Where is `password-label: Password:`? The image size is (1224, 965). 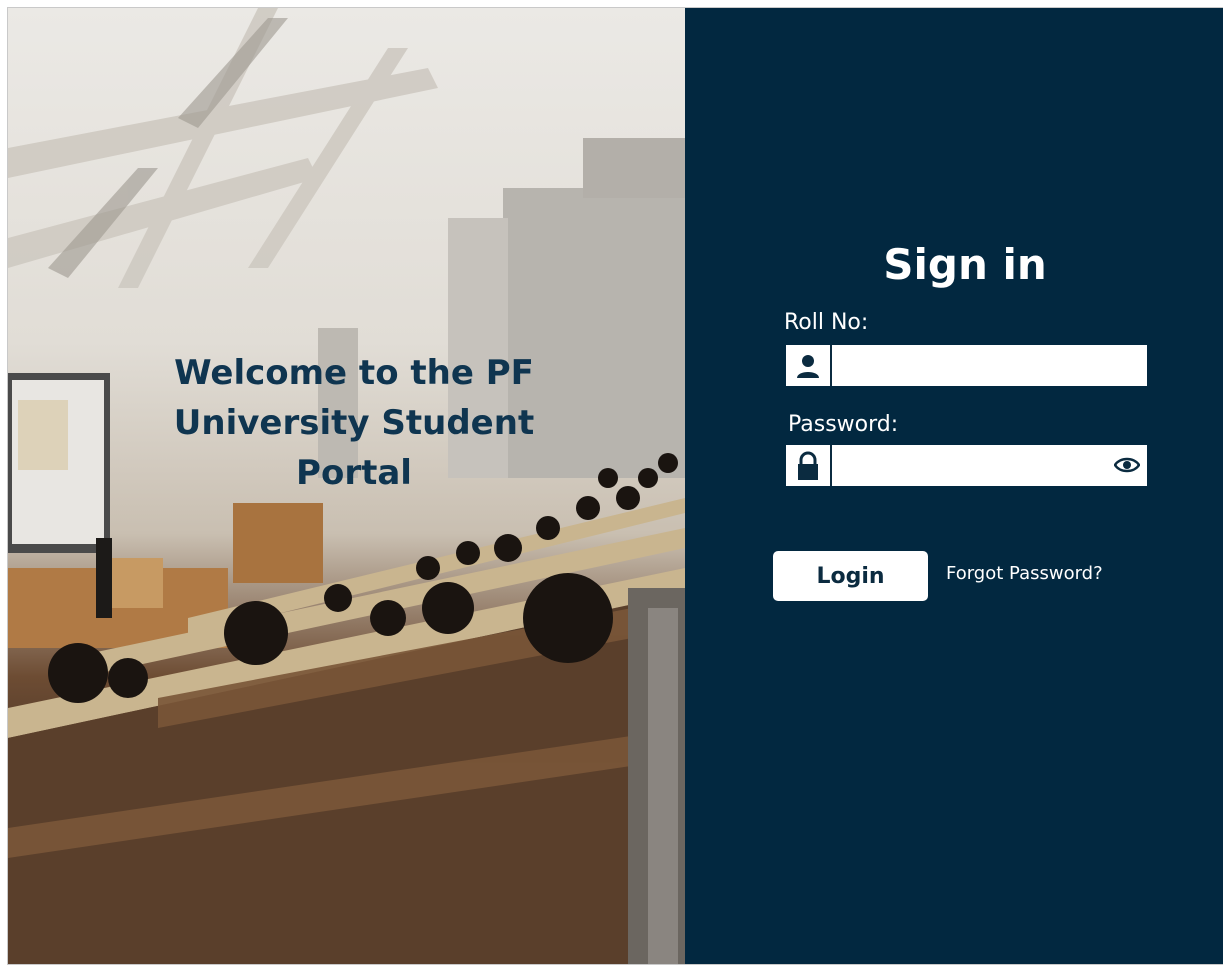 password-label: Password: is located at coordinates (843, 424).